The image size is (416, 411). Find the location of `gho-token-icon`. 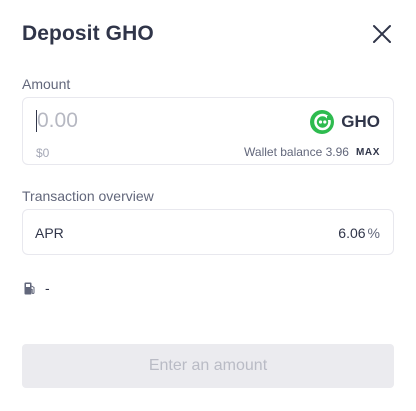

gho-token-icon is located at coordinates (322, 122).